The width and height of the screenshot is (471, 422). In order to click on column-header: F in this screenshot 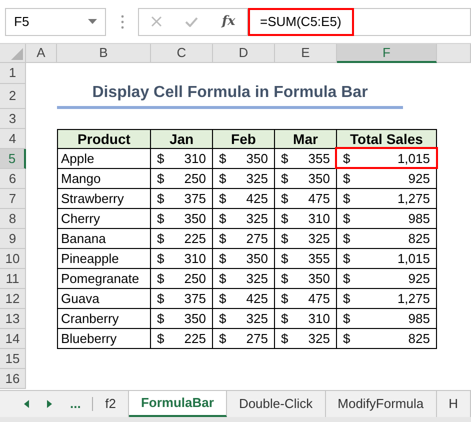, I will do `click(387, 53)`.